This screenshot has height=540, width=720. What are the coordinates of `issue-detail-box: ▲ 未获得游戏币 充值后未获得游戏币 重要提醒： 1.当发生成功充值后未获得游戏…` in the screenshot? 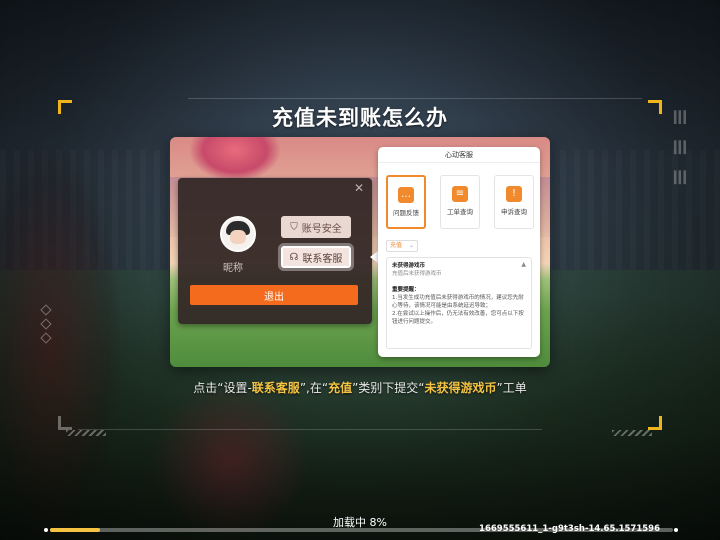 It's located at (459, 303).